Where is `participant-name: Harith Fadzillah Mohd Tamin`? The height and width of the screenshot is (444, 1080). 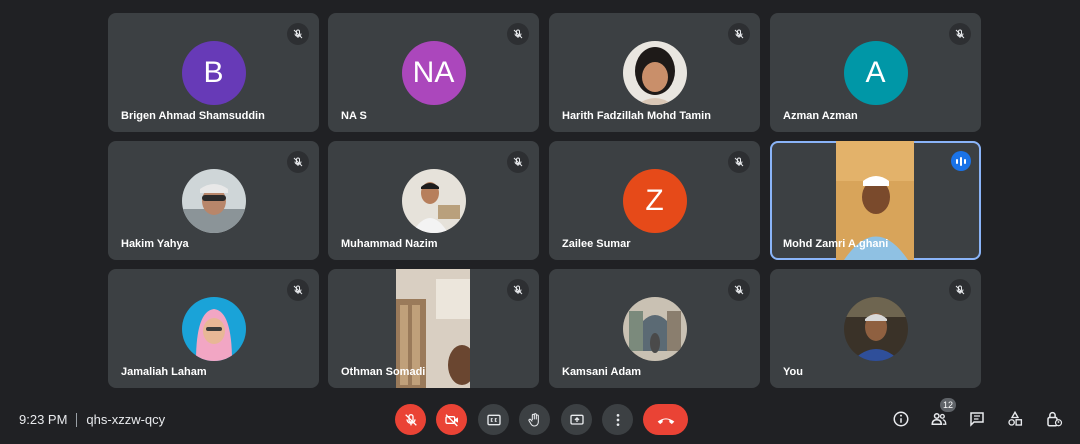 participant-name: Harith Fadzillah Mohd Tamin is located at coordinates (636, 116).